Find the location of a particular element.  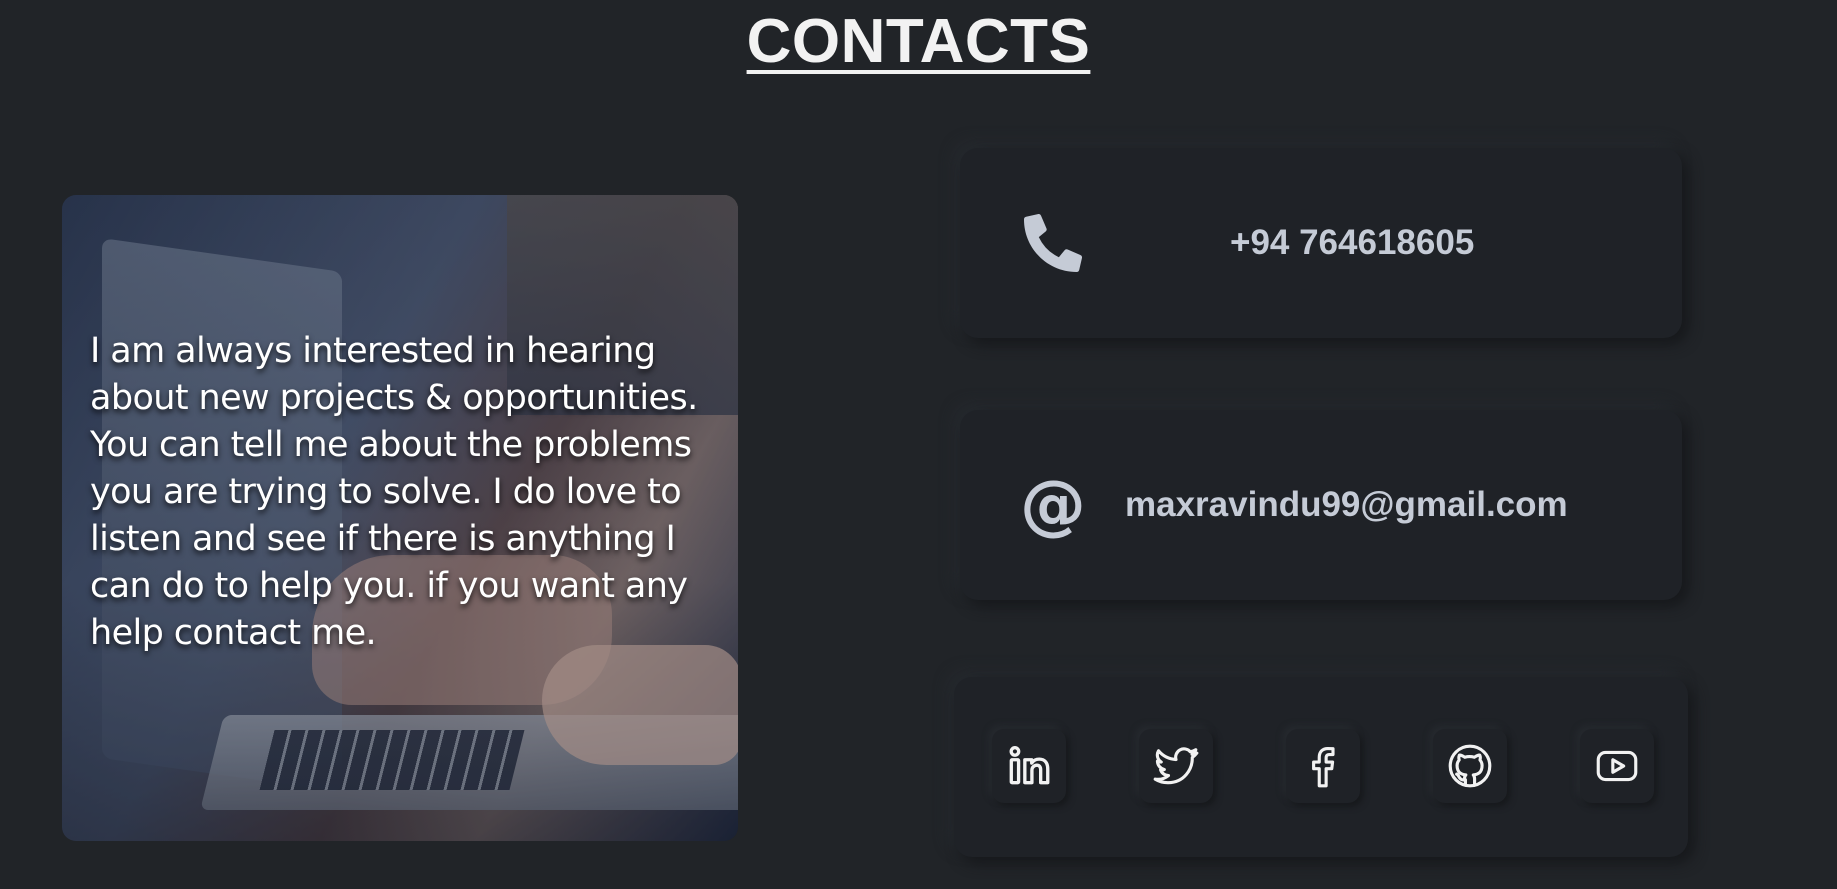

social-links-card is located at coordinates (1321, 767).